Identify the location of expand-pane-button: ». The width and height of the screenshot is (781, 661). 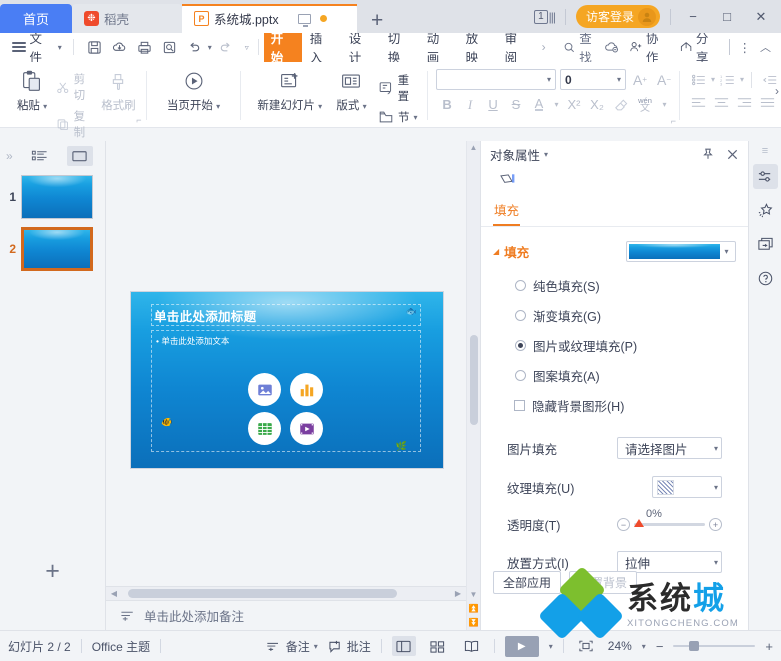
(9, 156).